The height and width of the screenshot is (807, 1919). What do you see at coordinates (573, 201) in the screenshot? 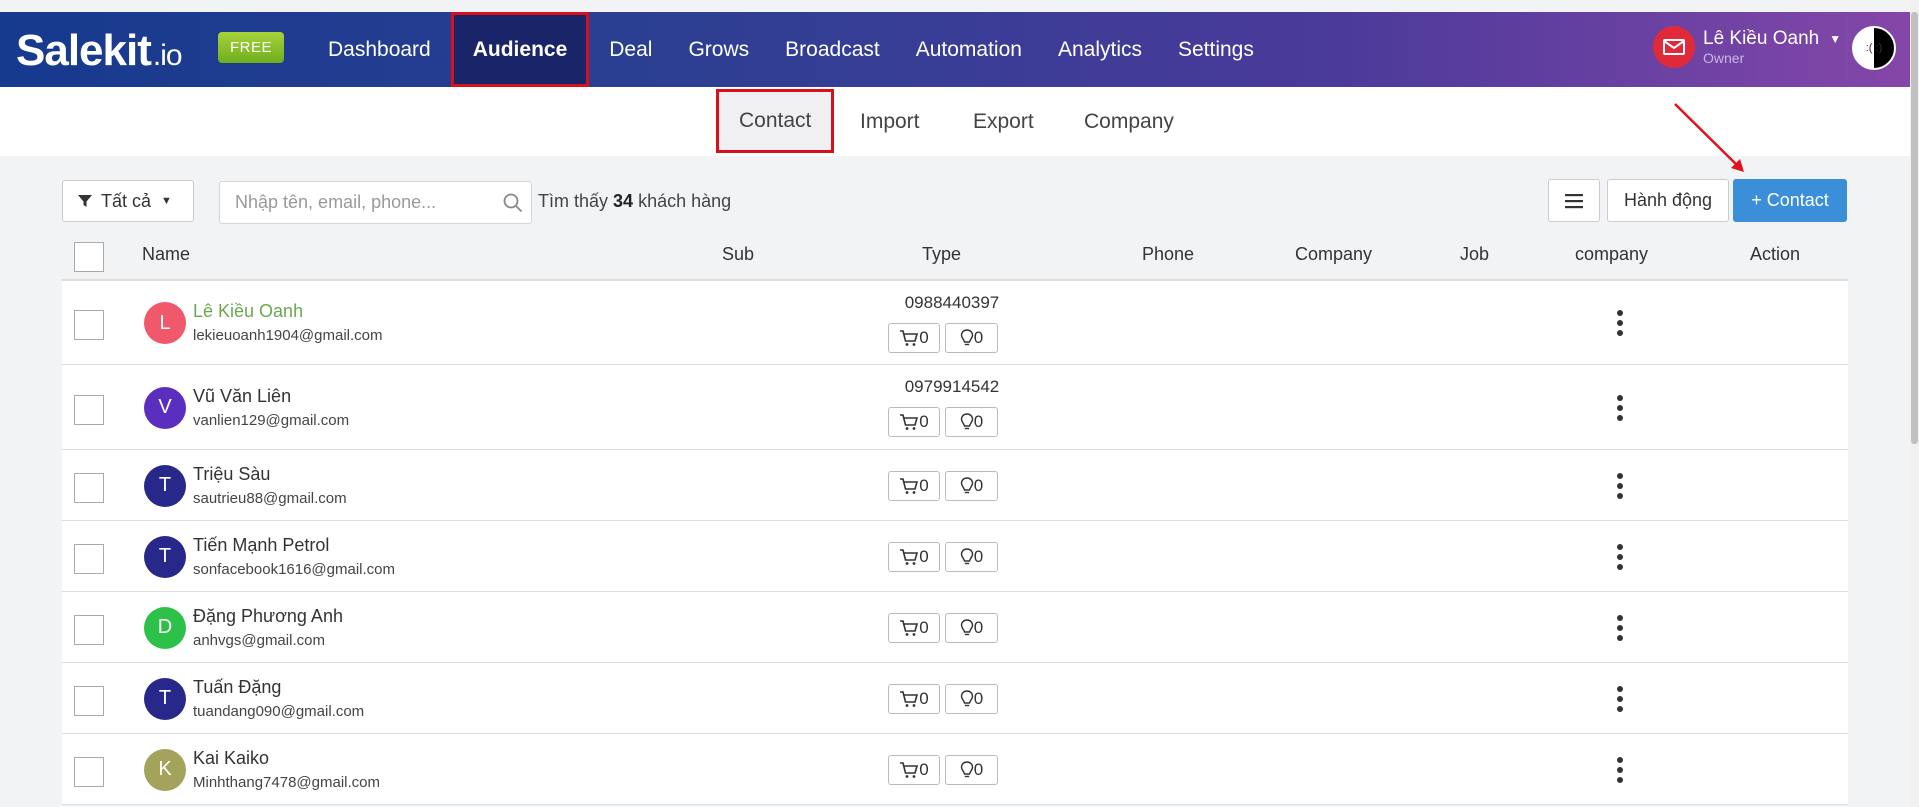
I see `found-prefix: Tìm thấy` at bounding box center [573, 201].